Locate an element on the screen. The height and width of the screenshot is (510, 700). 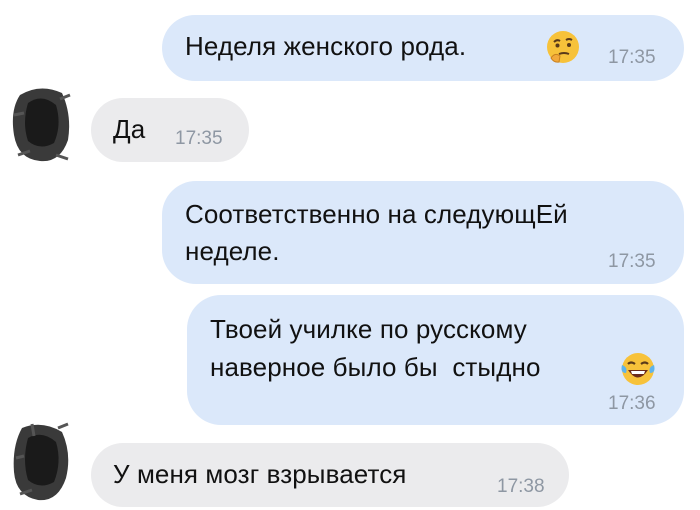
message-text: У меня мозг взрывается is located at coordinates (260, 474).